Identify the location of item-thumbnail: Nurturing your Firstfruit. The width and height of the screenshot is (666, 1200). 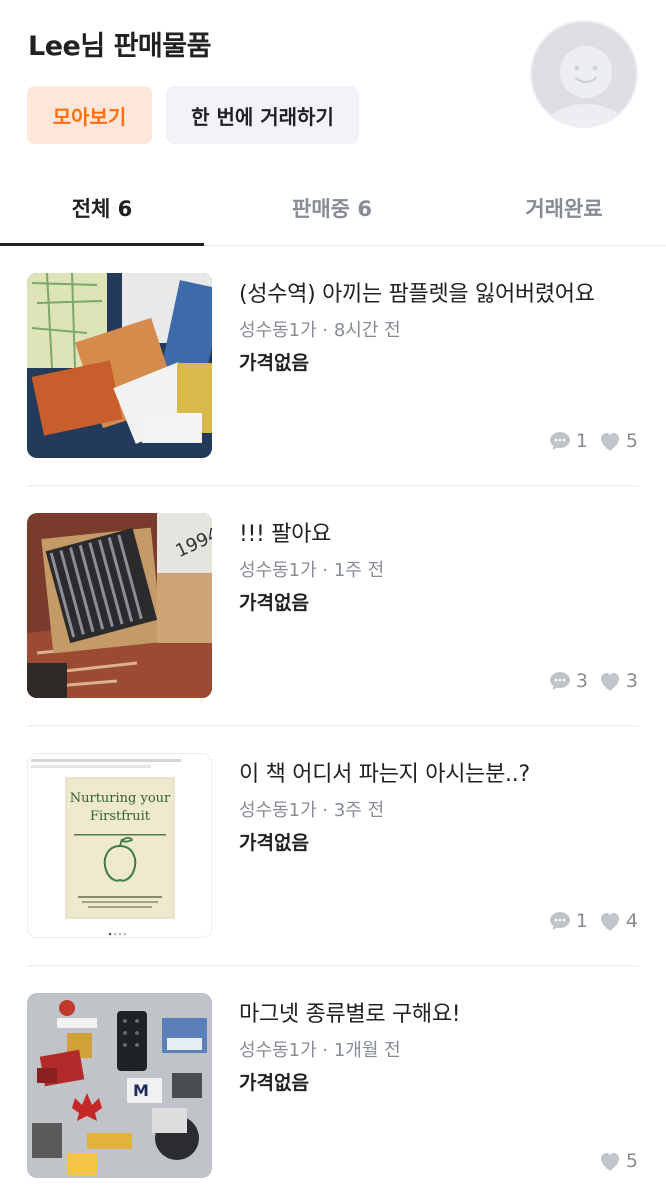
(119, 845).